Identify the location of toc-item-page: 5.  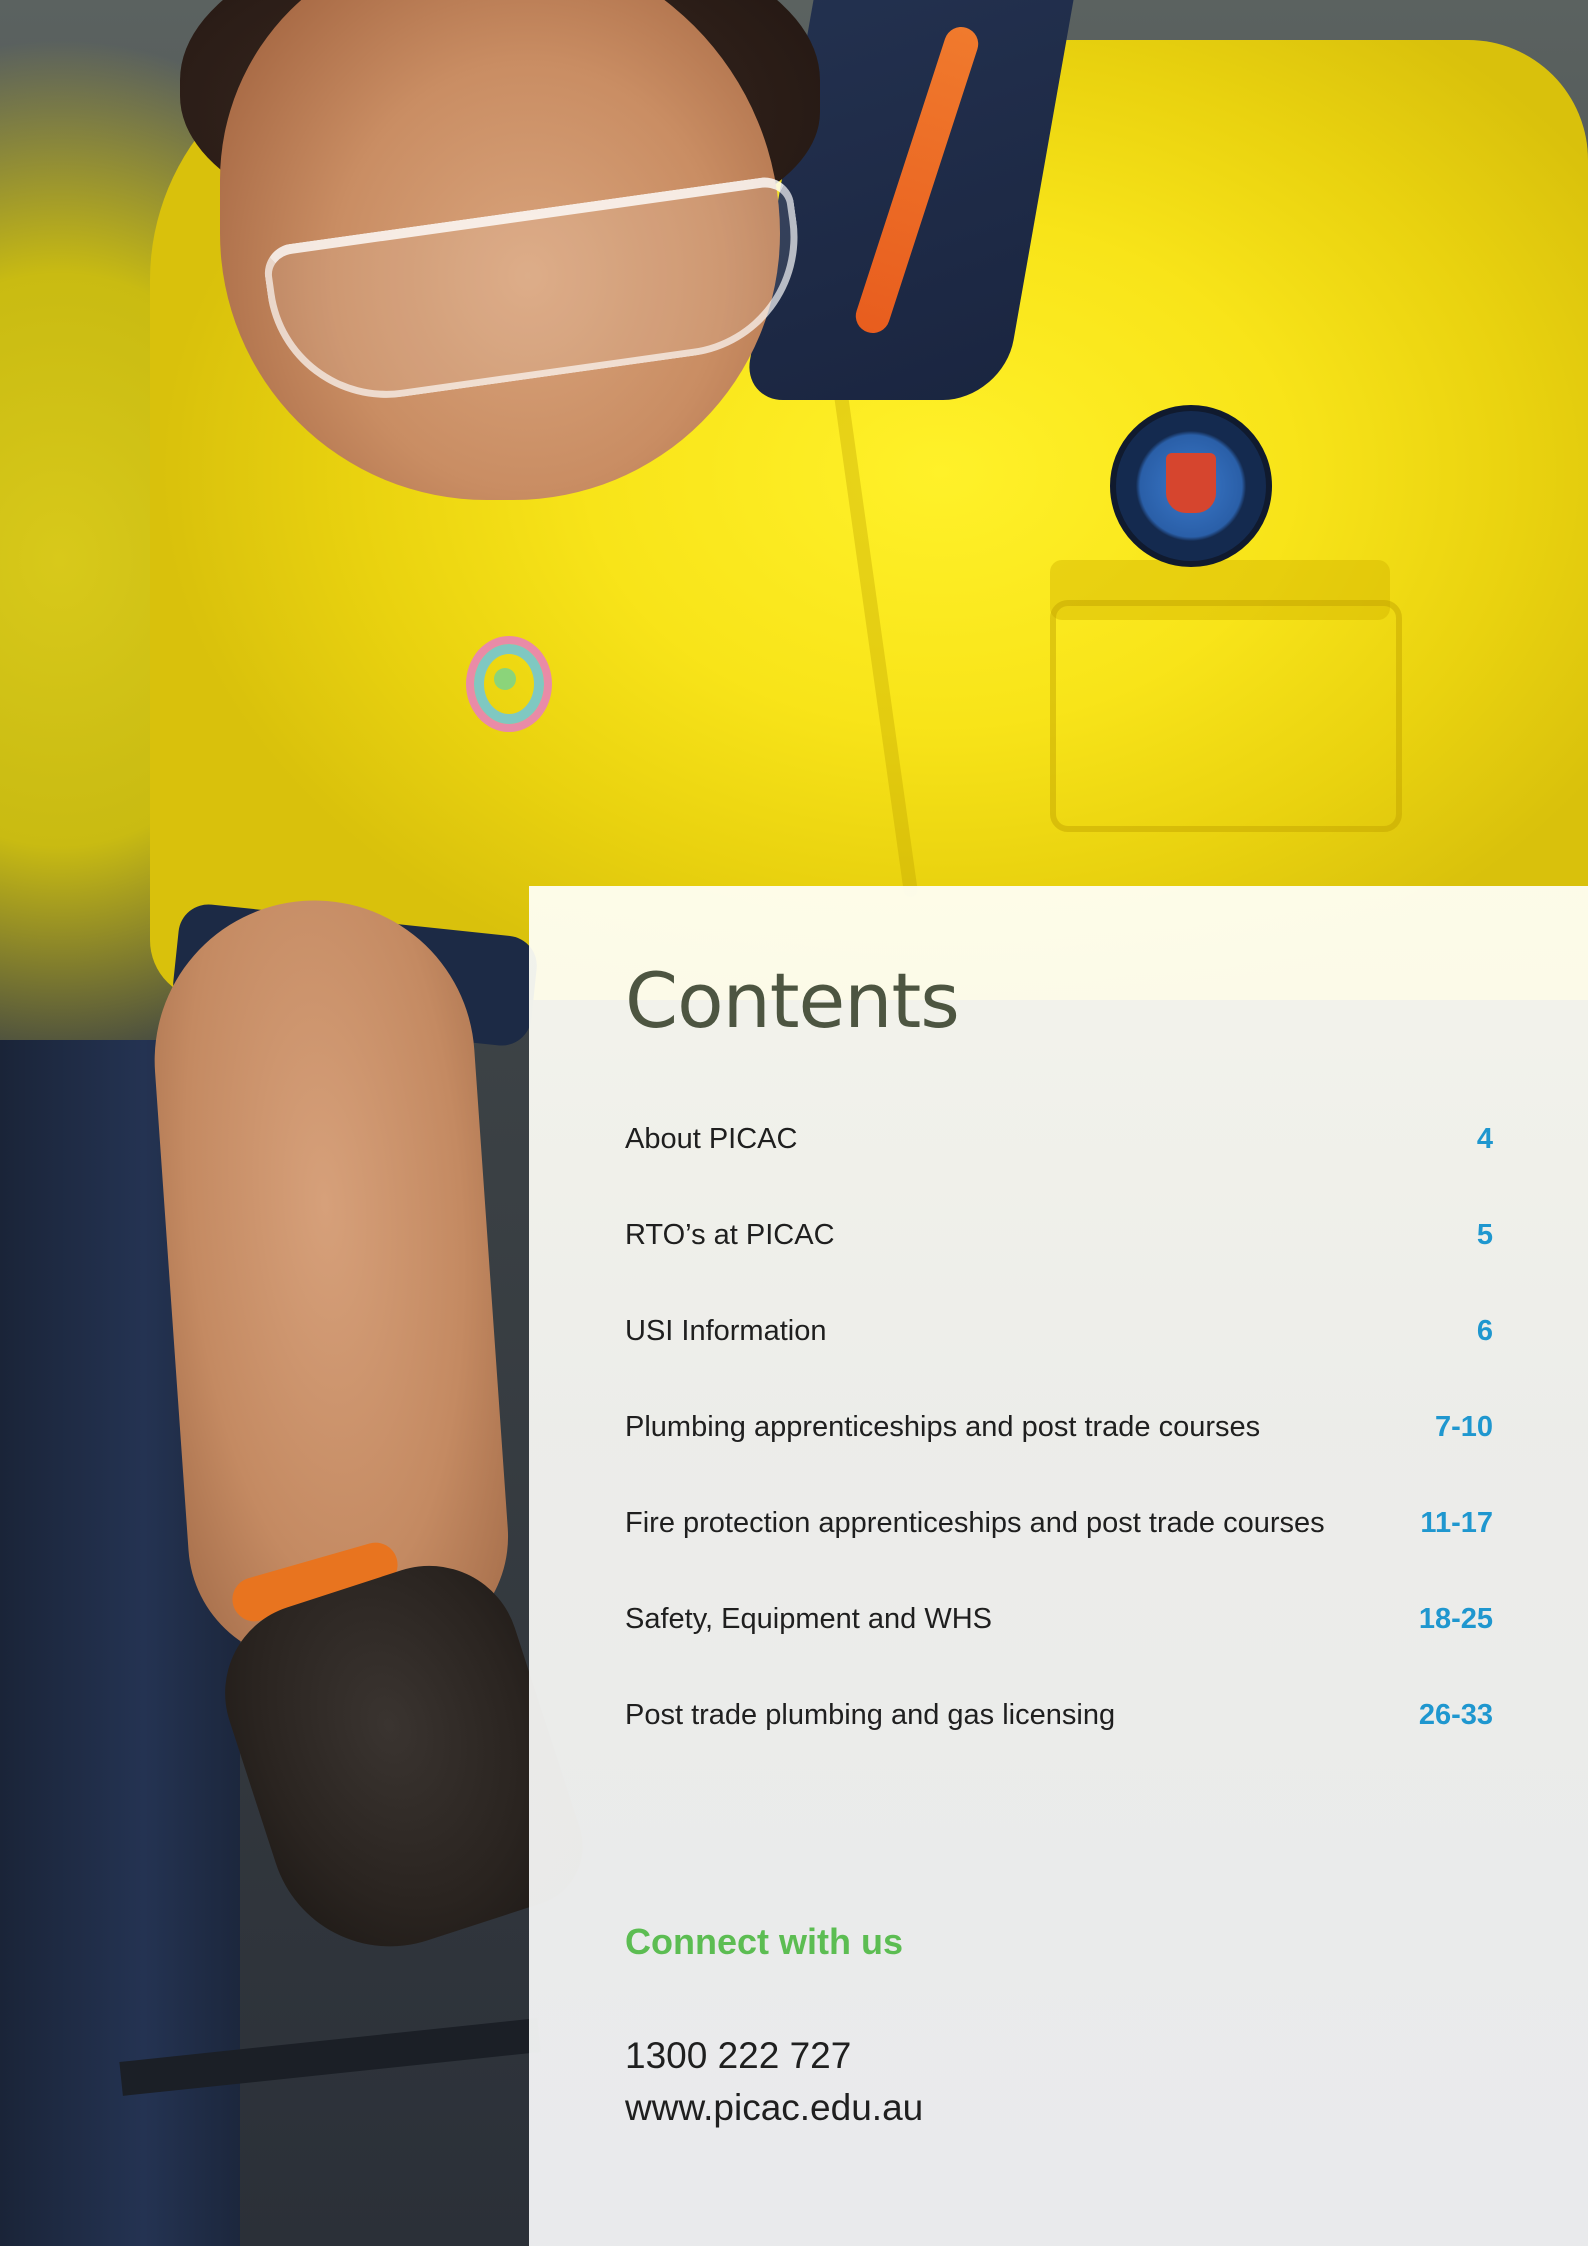
(1484, 1235).